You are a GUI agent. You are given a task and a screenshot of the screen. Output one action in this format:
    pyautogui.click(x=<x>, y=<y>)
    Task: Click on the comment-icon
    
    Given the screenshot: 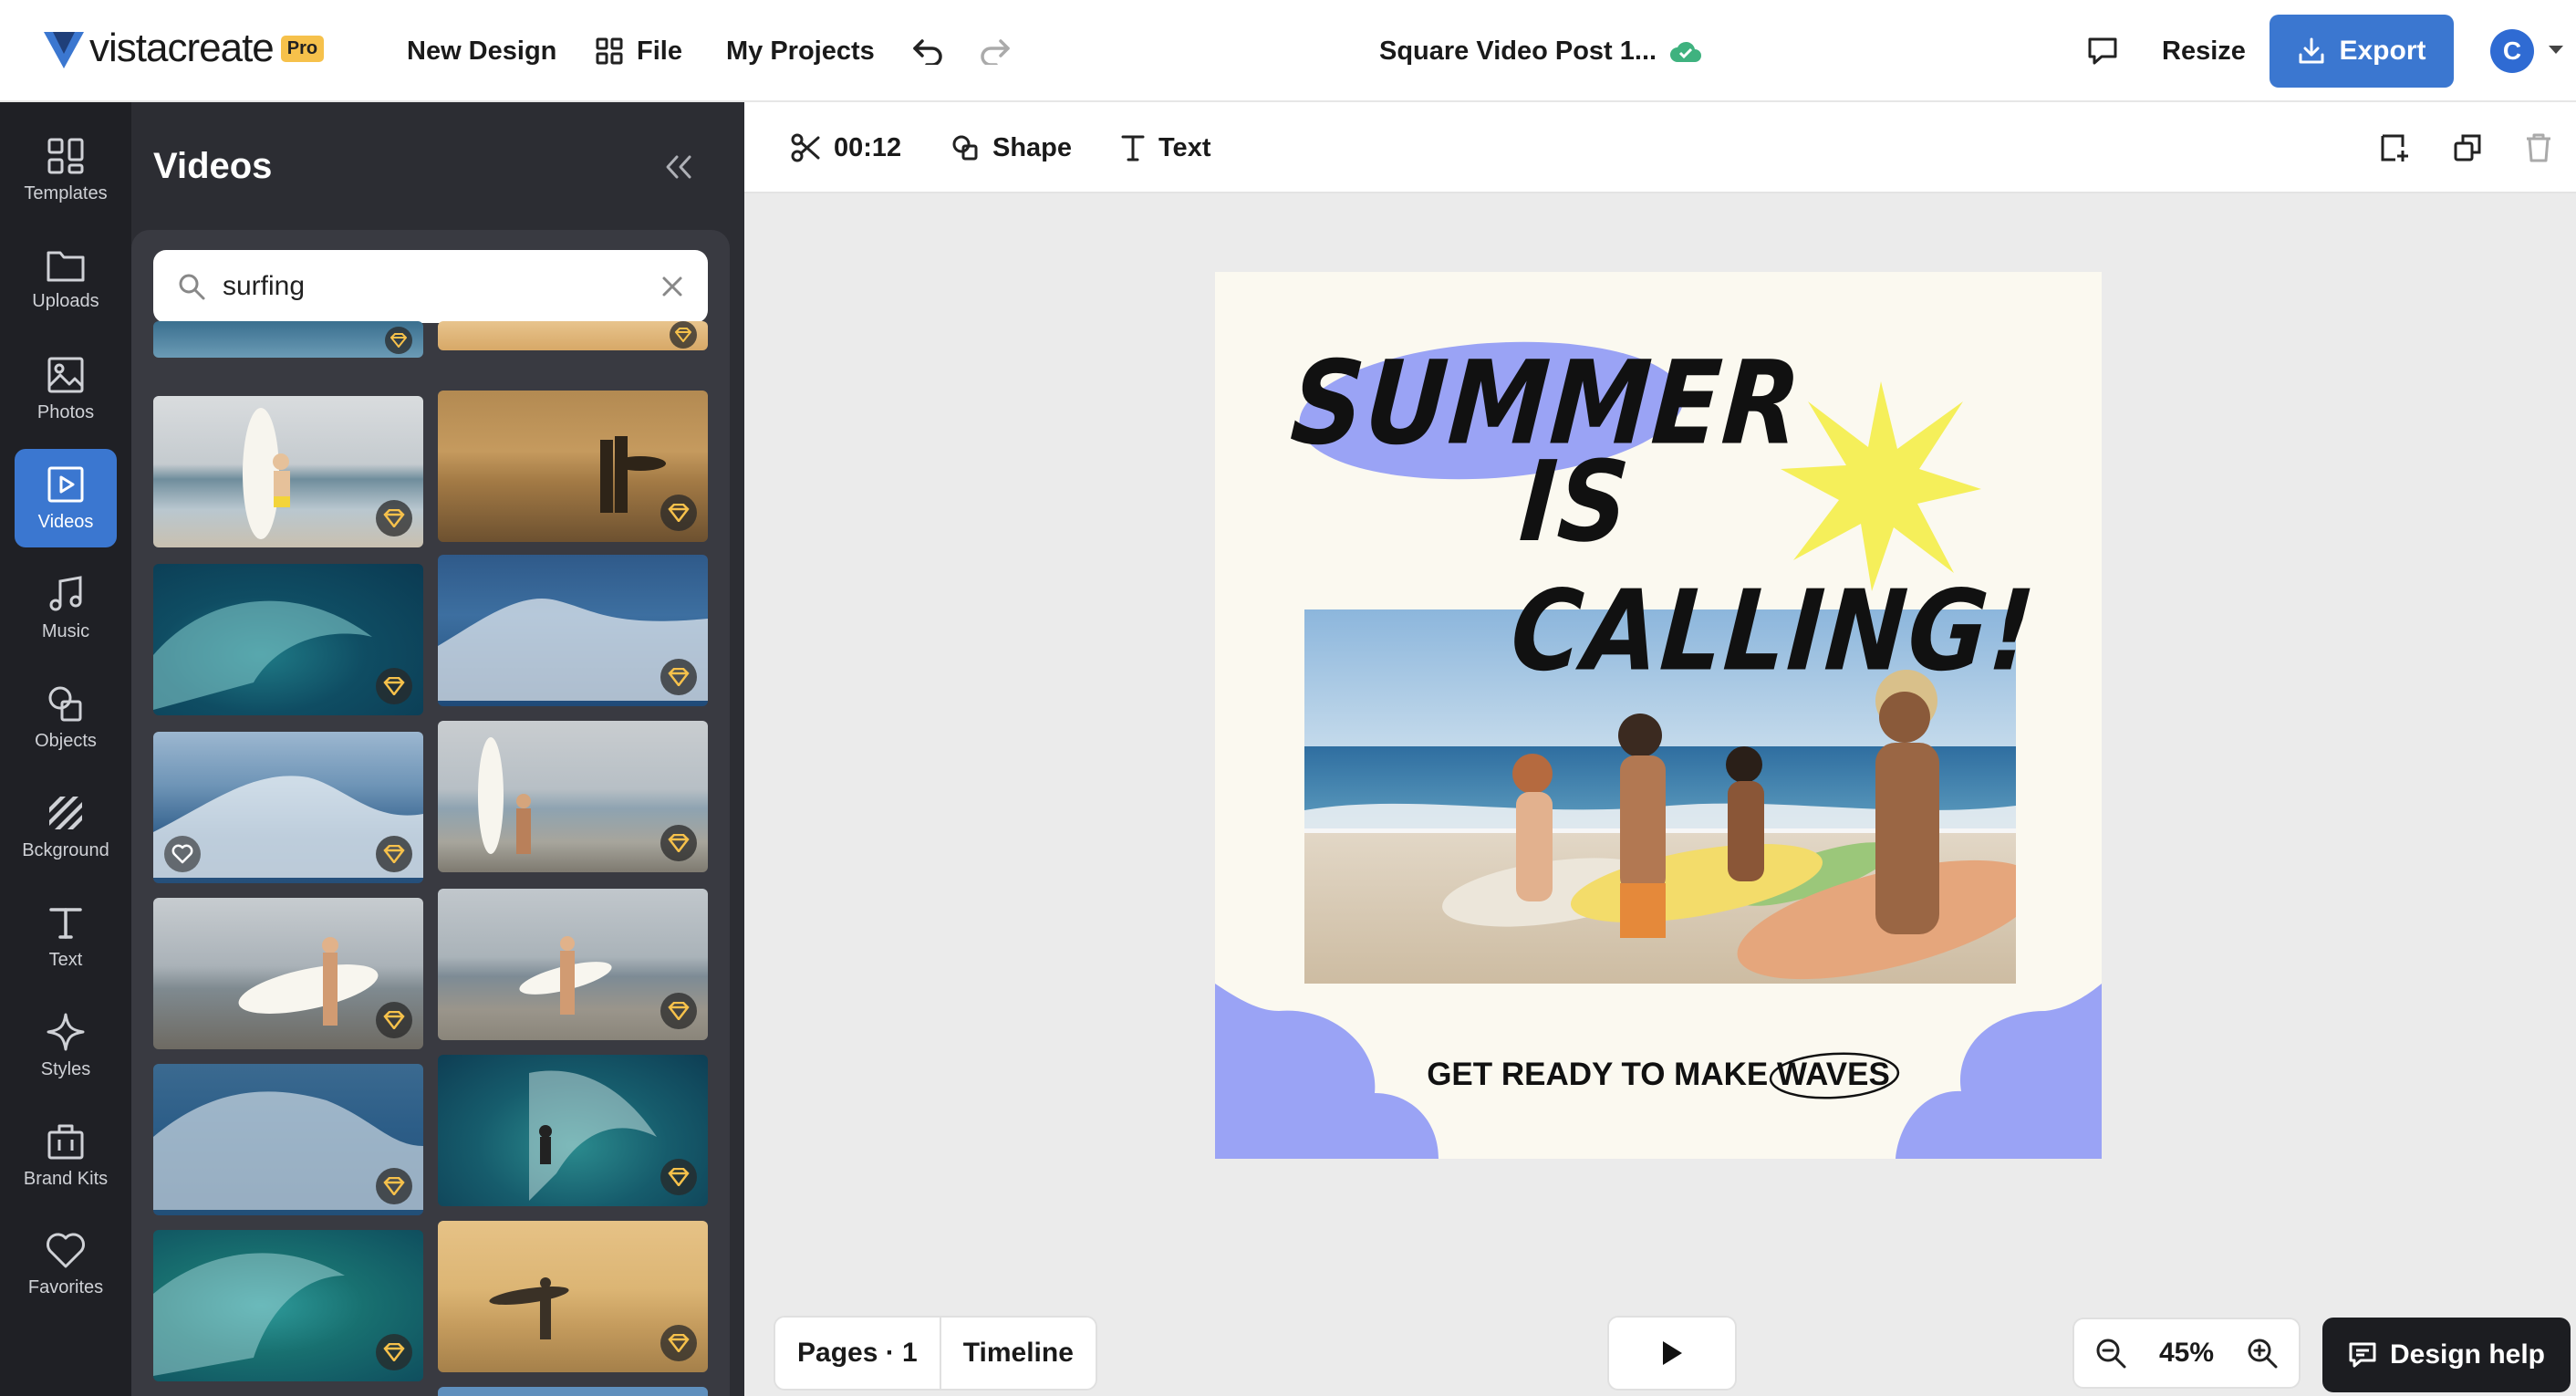 What is the action you would take?
    pyautogui.click(x=2102, y=51)
    